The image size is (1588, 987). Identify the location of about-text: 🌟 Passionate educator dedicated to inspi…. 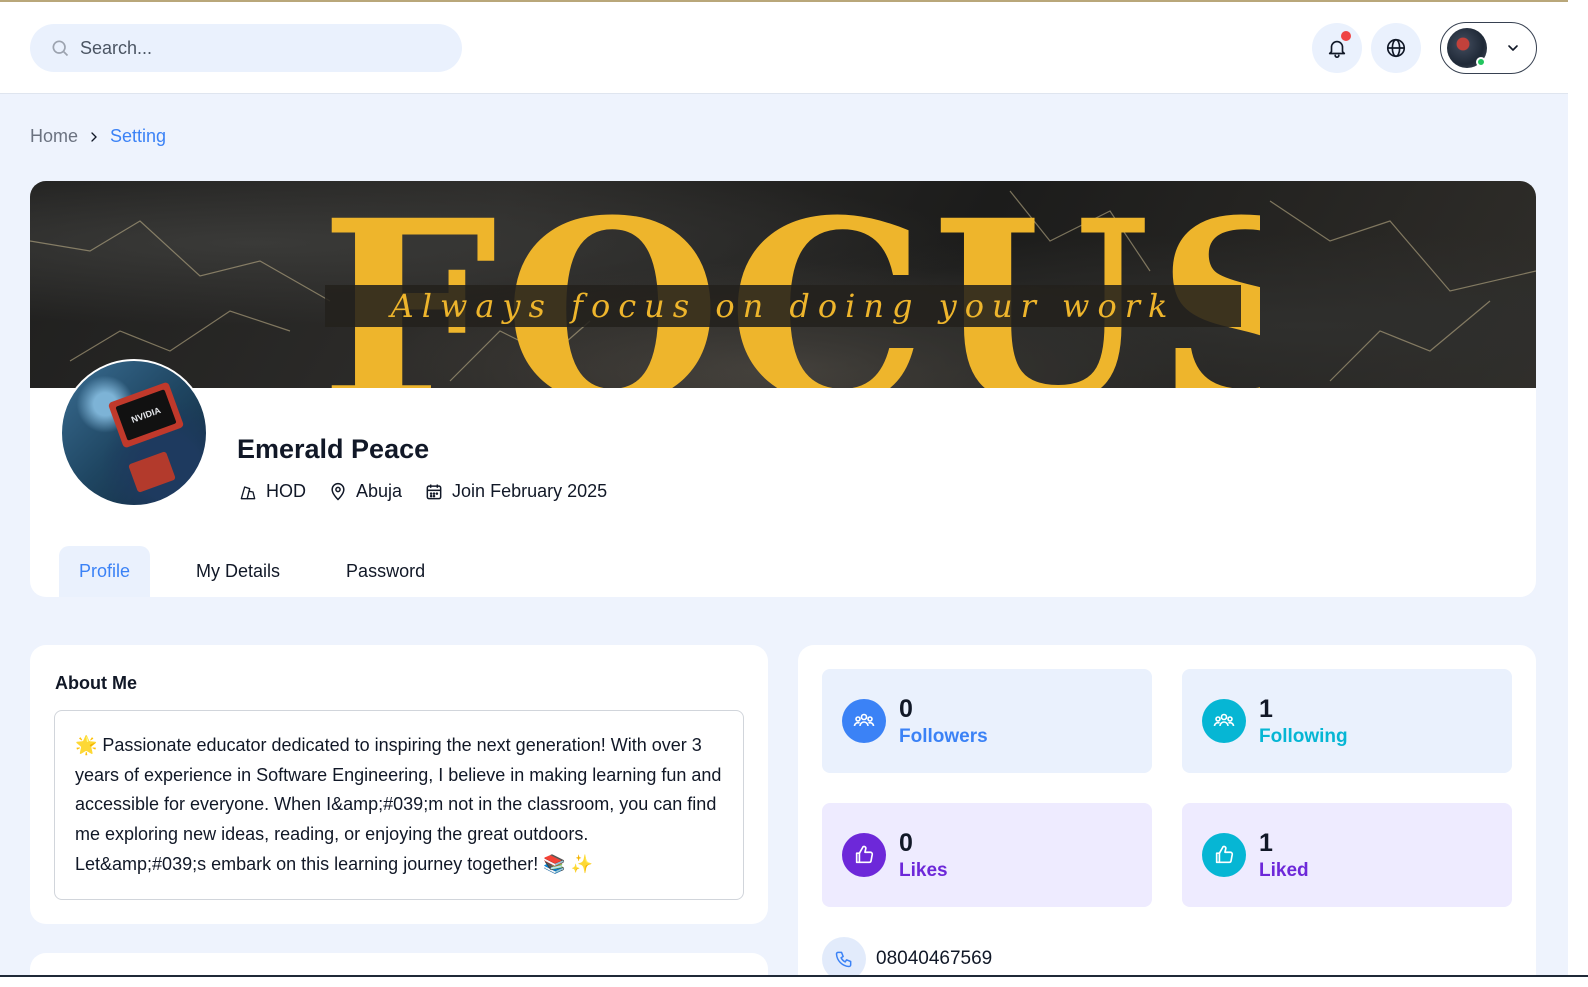
(399, 805).